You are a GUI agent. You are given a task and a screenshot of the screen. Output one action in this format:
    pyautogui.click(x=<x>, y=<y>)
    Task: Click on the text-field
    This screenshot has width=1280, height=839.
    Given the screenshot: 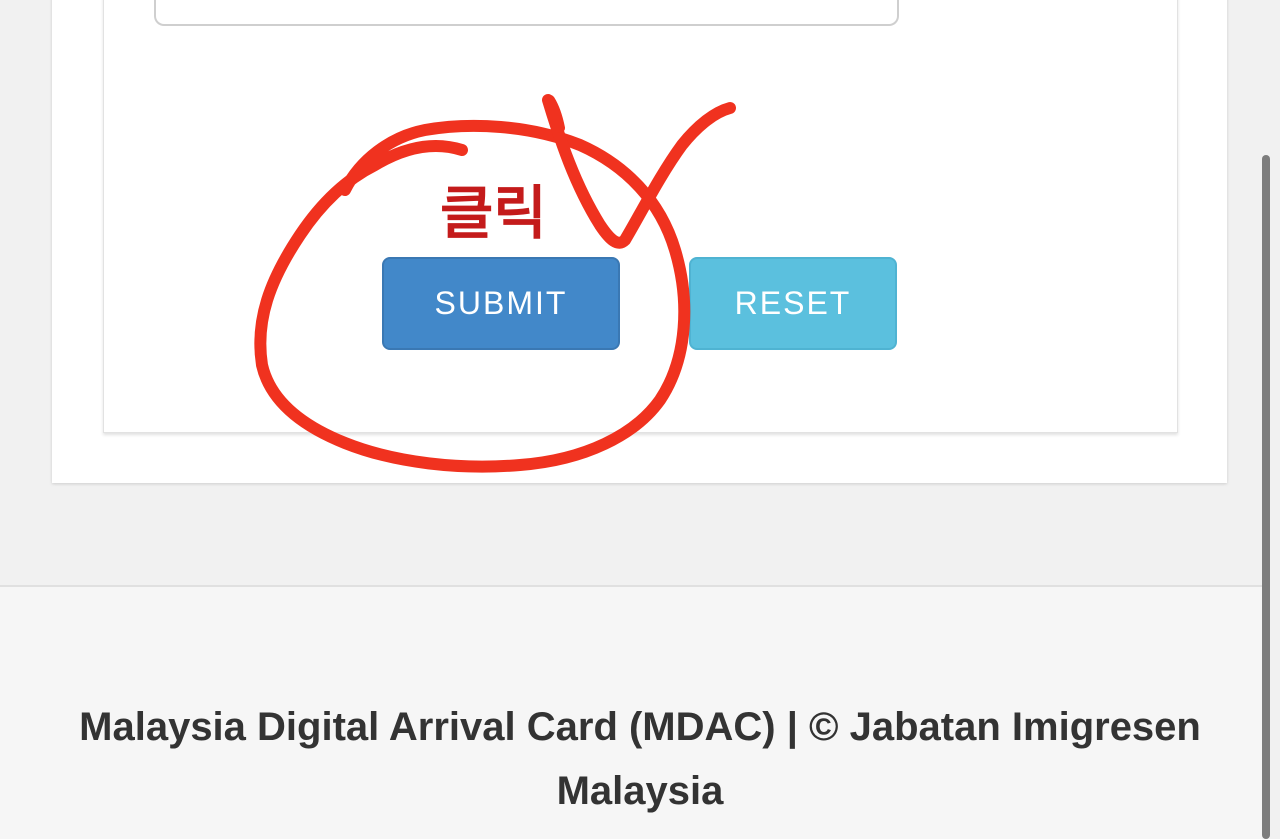 What is the action you would take?
    pyautogui.click(x=526, y=13)
    